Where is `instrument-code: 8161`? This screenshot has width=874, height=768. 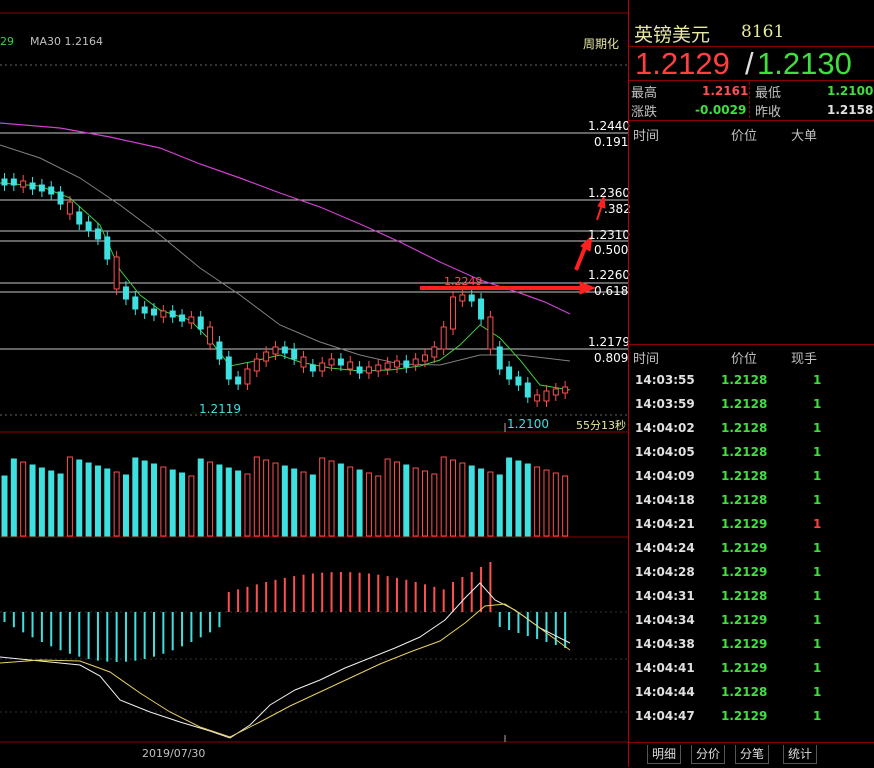 instrument-code: 8161 is located at coordinates (763, 32).